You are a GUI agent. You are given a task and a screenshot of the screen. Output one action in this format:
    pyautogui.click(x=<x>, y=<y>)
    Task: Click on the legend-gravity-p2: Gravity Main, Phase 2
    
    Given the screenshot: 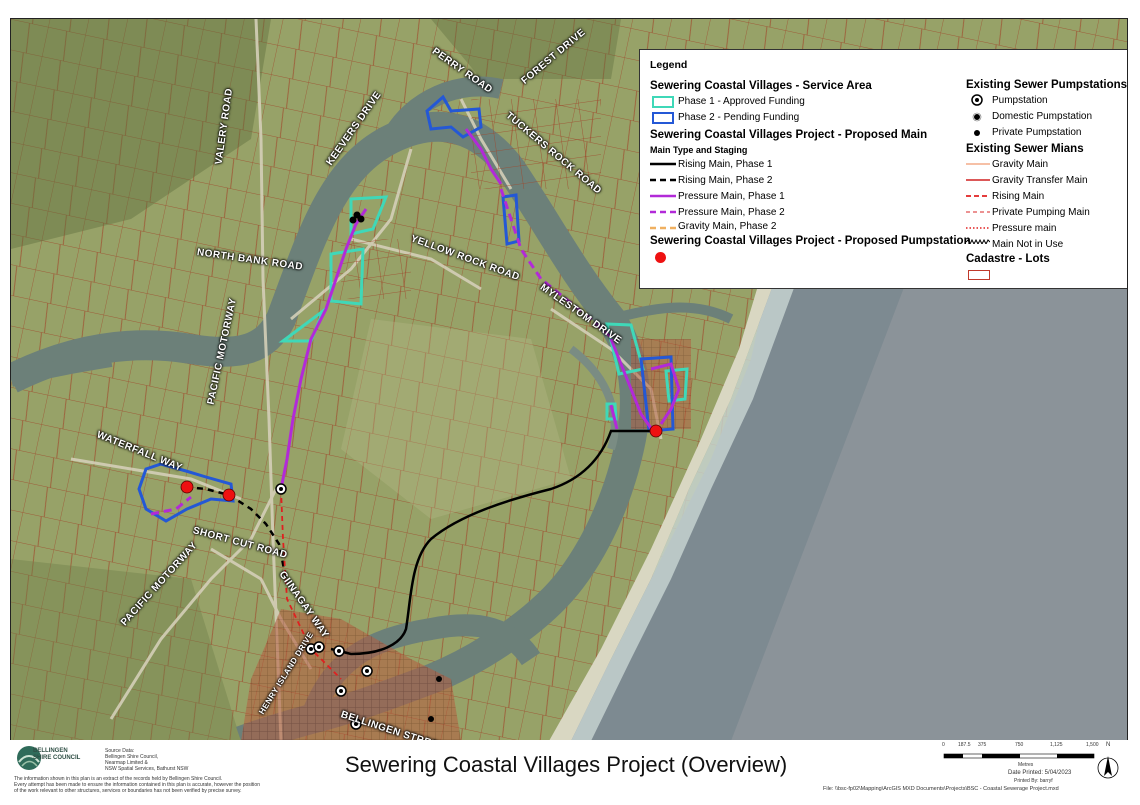 What is the action you would take?
    pyautogui.click(x=727, y=226)
    